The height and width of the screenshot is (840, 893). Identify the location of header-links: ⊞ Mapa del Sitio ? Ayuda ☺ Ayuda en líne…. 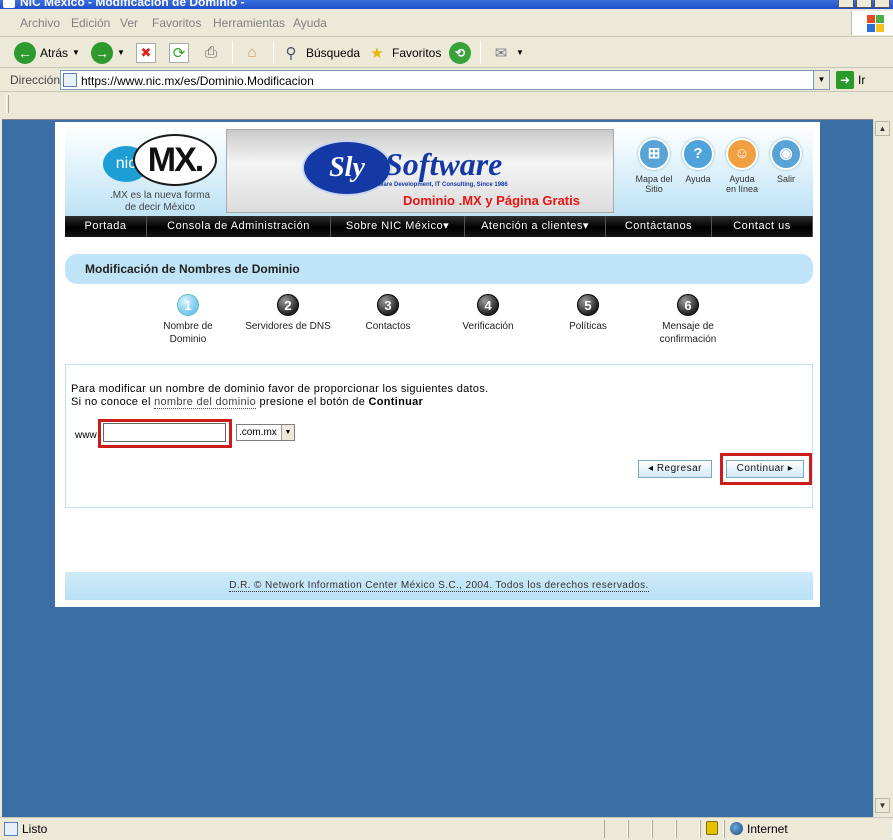
(721, 173).